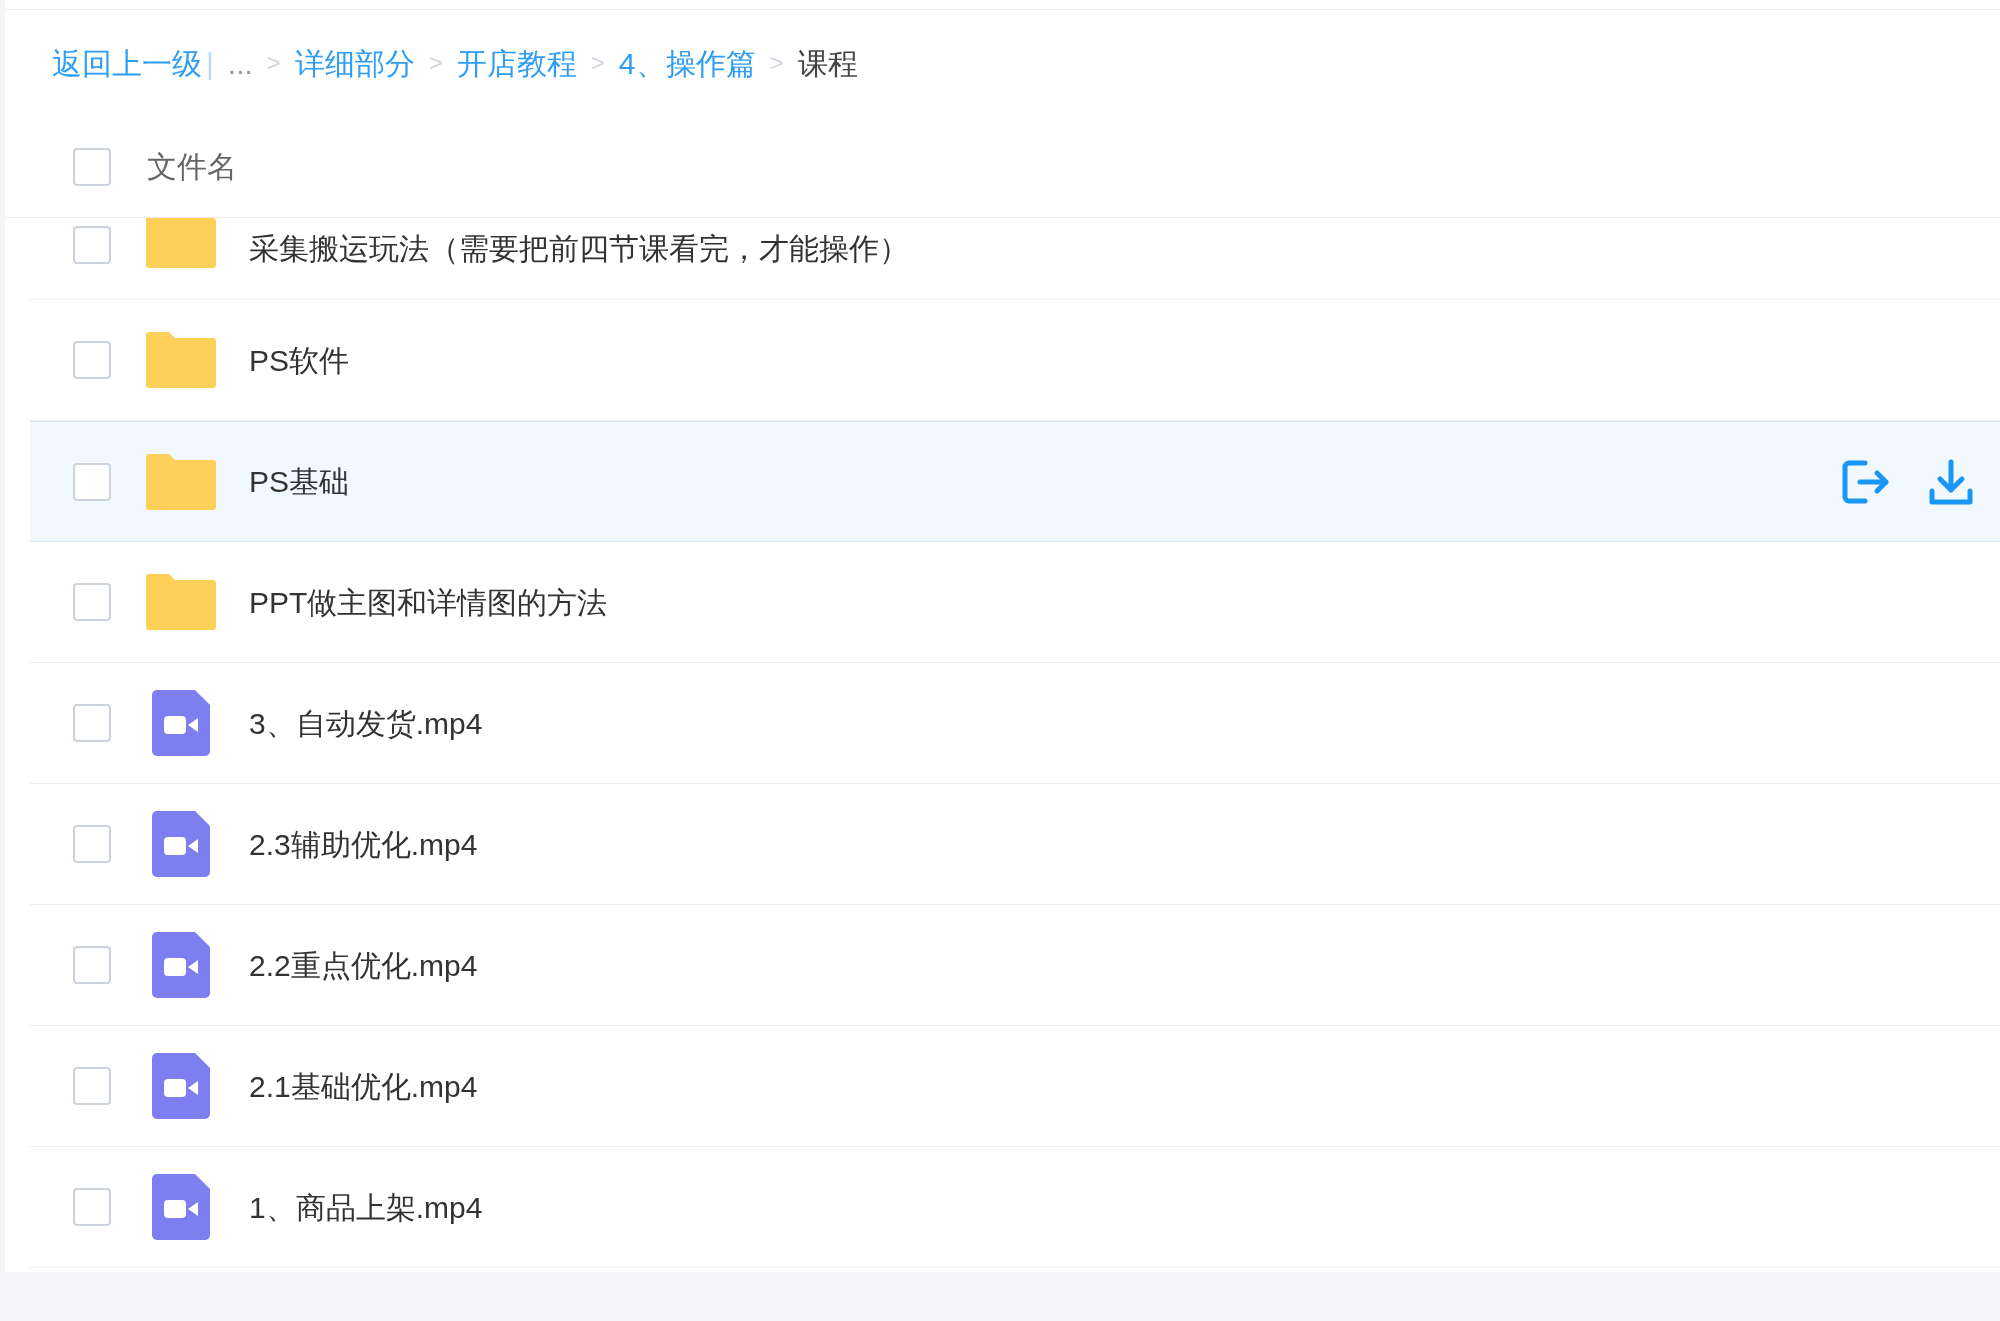 The image size is (2000, 1321). I want to click on download-icon, so click(1951, 481).